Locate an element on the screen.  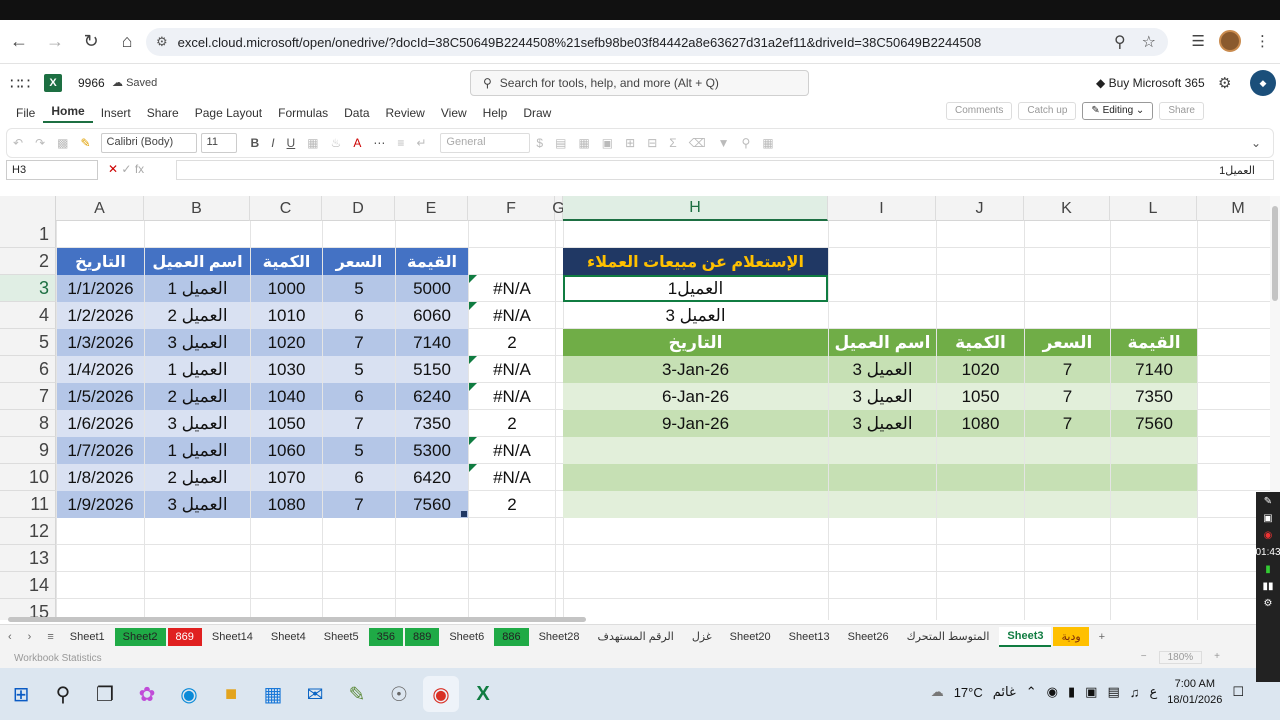
excel-logo-icon: X is located at coordinates (53, 83).